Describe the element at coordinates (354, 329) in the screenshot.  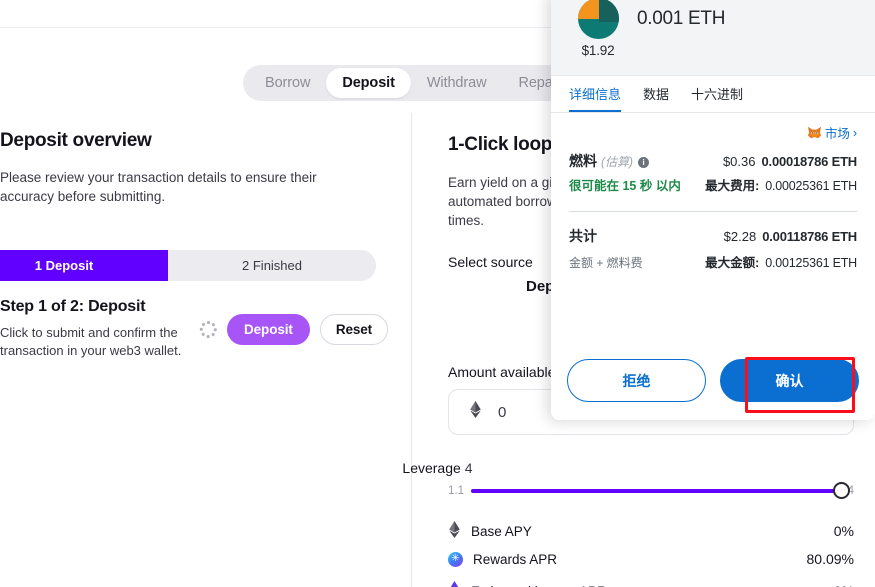
I see `reset-button: Reset` at that location.